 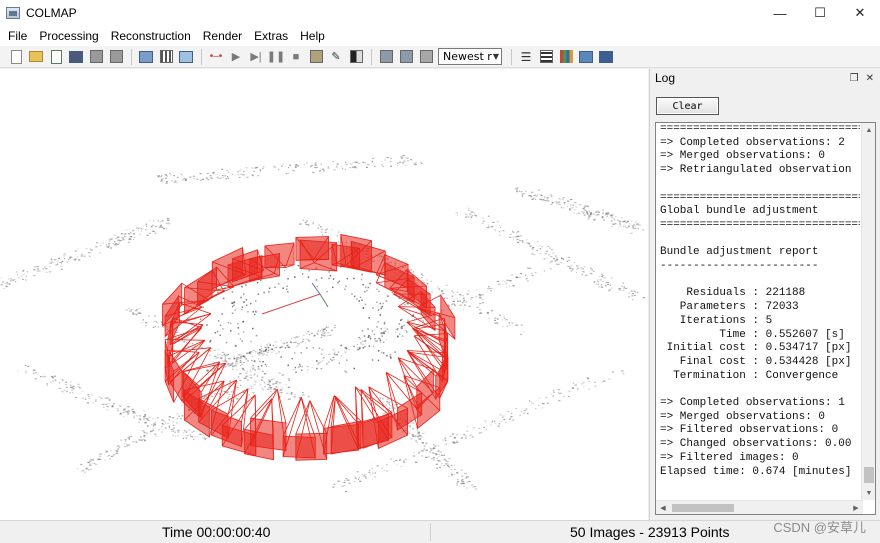 I want to click on log-line: => Retriangulated observation, so click(x=756, y=170).